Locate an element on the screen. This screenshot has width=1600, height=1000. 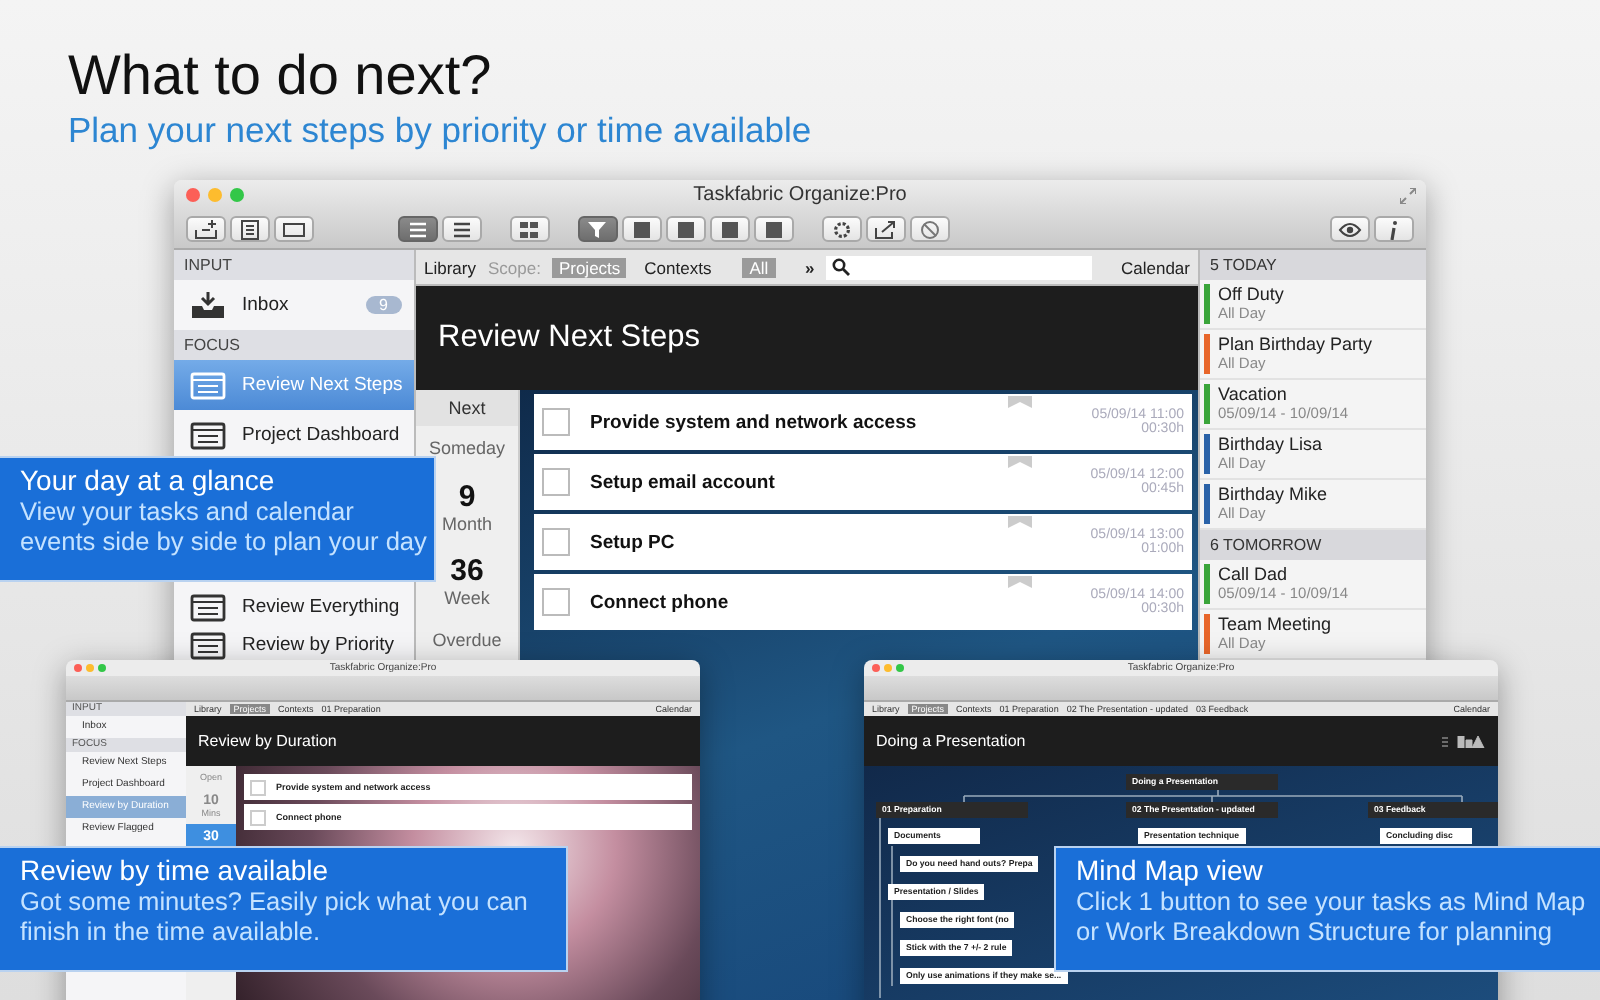
period-label: Week is located at coordinates (467, 598).